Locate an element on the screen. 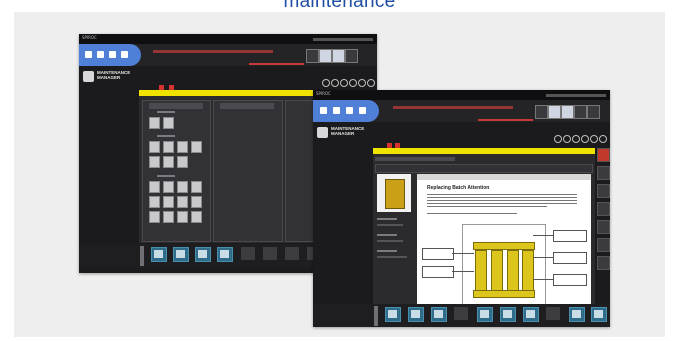  side-button-close is located at coordinates (603, 155).